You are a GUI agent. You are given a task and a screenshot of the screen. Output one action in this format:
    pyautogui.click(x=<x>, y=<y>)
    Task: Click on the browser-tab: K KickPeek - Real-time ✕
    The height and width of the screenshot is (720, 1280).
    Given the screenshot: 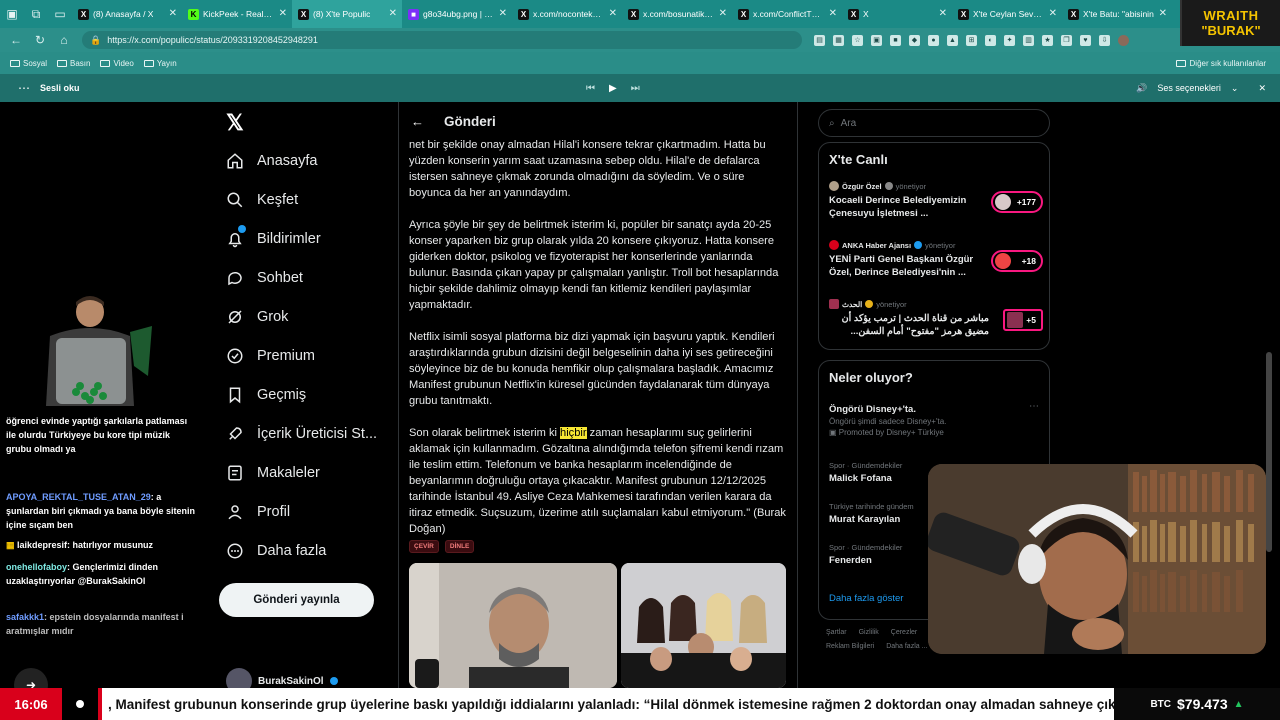 What is the action you would take?
    pyautogui.click(x=237, y=14)
    